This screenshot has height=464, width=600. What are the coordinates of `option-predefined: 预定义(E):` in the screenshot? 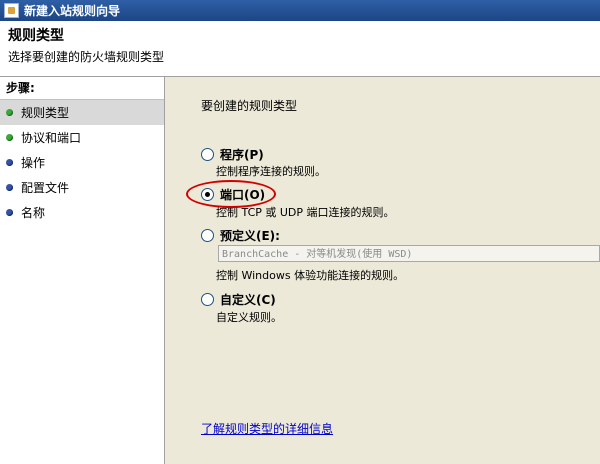 It's located at (240, 235).